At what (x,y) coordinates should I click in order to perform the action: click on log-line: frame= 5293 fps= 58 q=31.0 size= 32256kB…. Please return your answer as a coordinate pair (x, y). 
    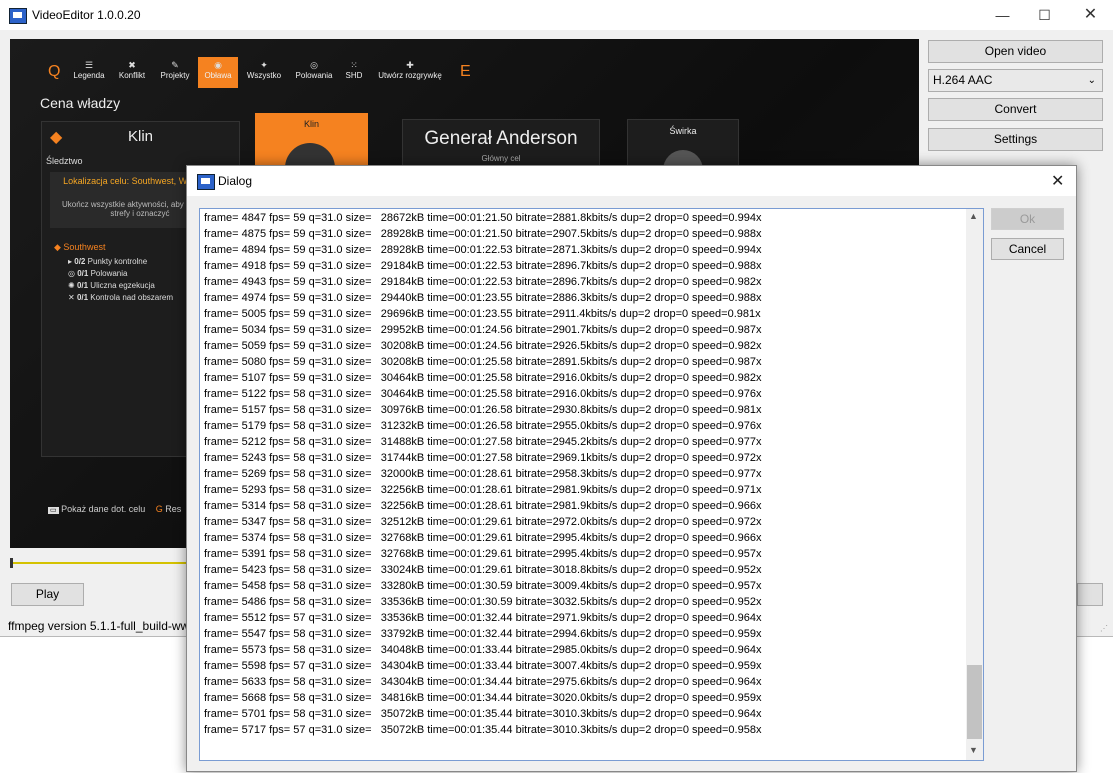
    Looking at the image, I should click on (483, 490).